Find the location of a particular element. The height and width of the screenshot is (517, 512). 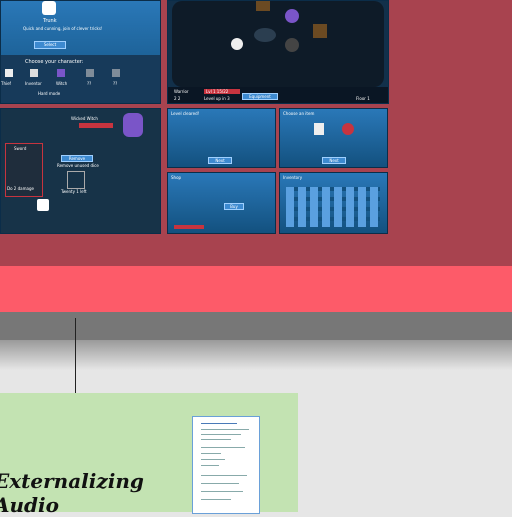

remove-button: Remove is located at coordinates (77, 158).